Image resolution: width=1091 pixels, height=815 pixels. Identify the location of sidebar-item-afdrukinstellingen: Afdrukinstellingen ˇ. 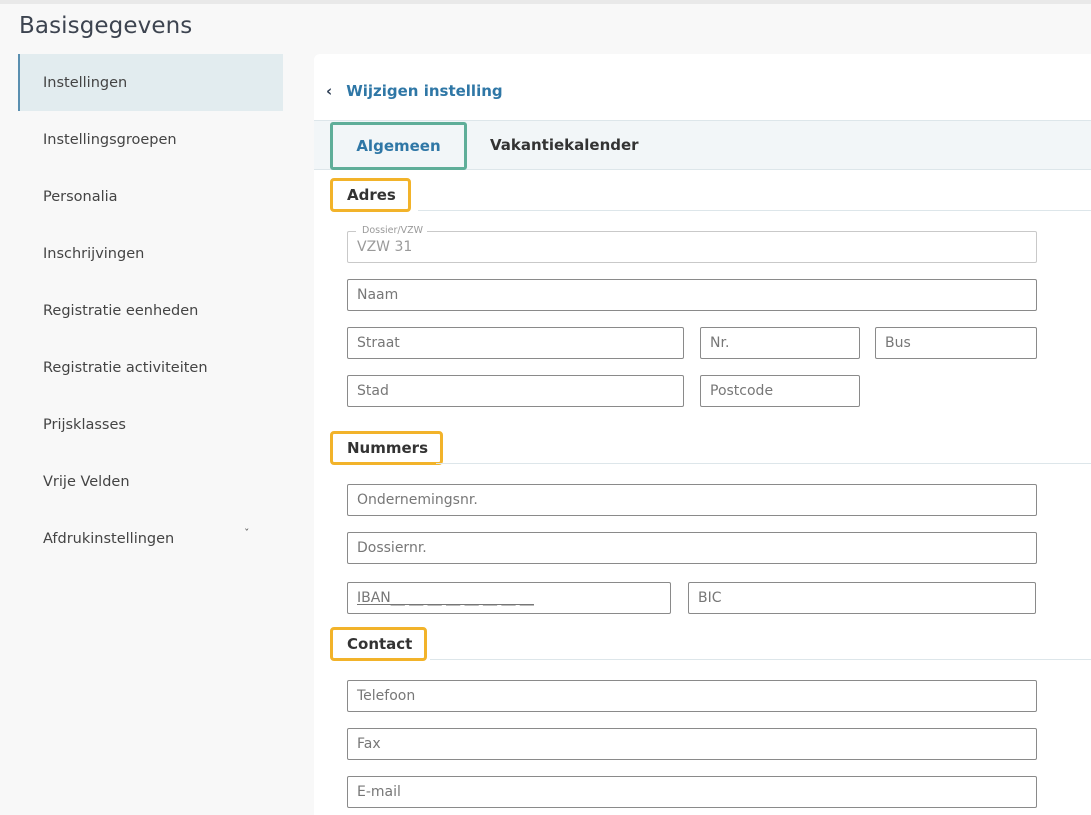
(150, 538).